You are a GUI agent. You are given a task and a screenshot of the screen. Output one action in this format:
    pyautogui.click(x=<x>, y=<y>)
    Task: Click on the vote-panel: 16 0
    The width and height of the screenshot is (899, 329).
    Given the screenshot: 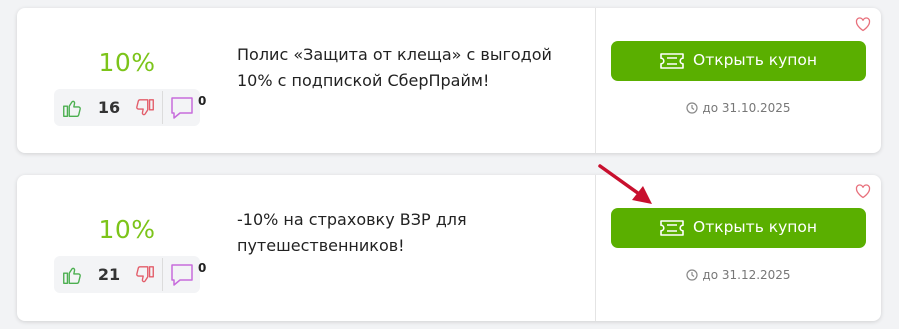 What is the action you would take?
    pyautogui.click(x=130, y=107)
    